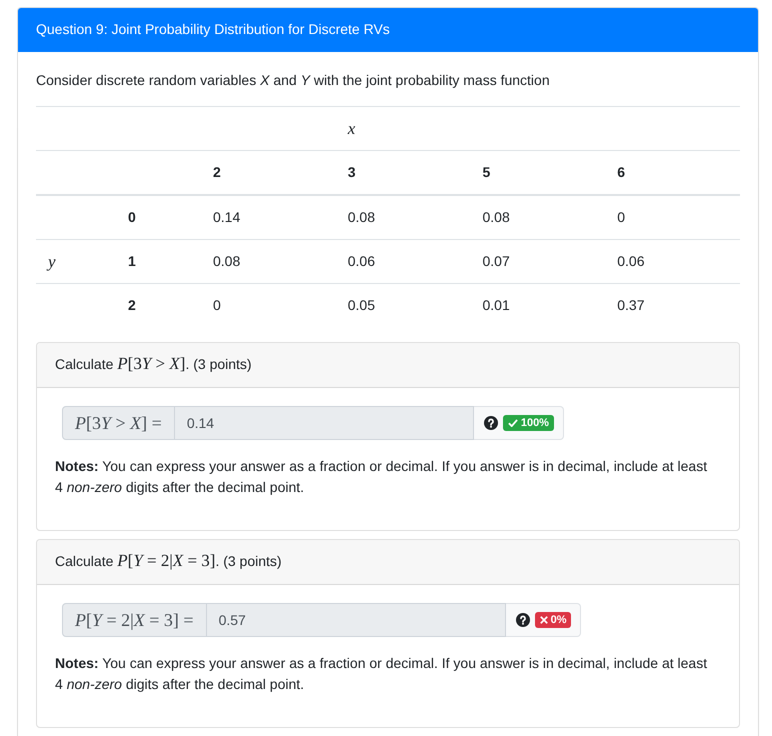 Image resolution: width=772 pixels, height=736 pixels. Describe the element at coordinates (134, 620) in the screenshot. I see `answer-label: P[Y = 2|X = 3] =` at that location.